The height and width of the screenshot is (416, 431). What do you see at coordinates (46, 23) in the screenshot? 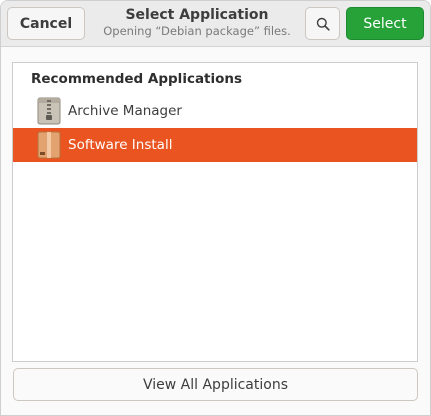
I see `cancel-button: Cancel` at bounding box center [46, 23].